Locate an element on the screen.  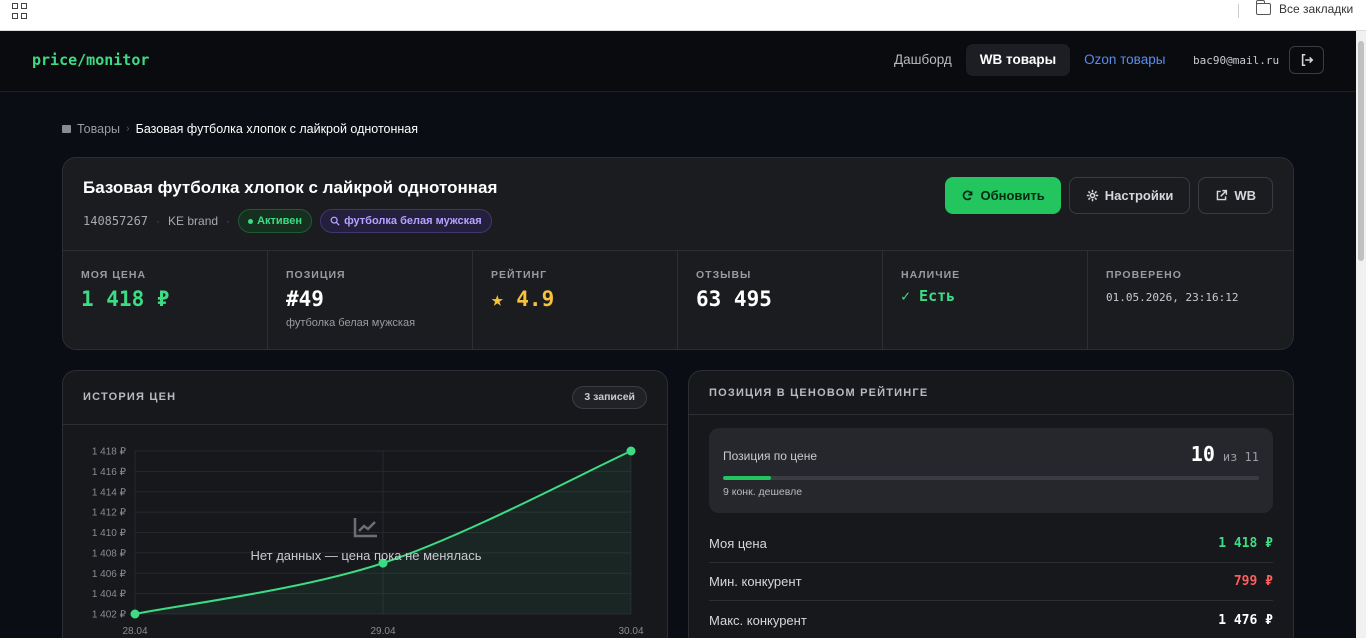
price-row-value: 1 418 ₽ is located at coordinates (1245, 543).